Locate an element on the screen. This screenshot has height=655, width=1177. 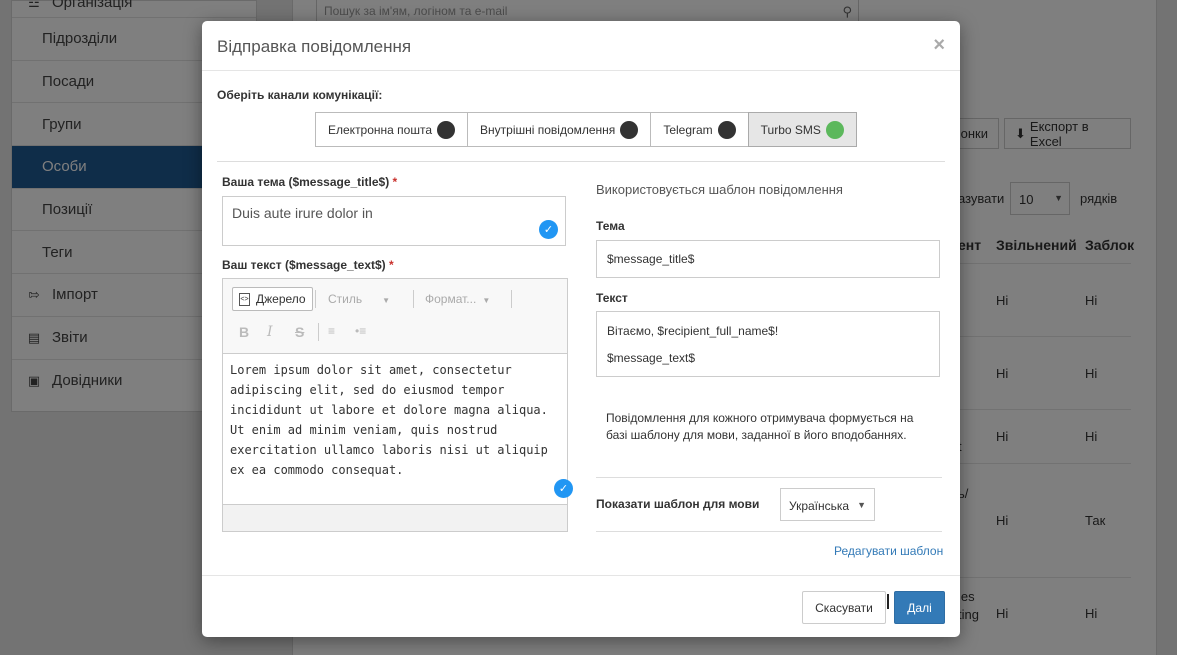
channel-turbosms-toggle: Turbo SMS is located at coordinates (802, 129).